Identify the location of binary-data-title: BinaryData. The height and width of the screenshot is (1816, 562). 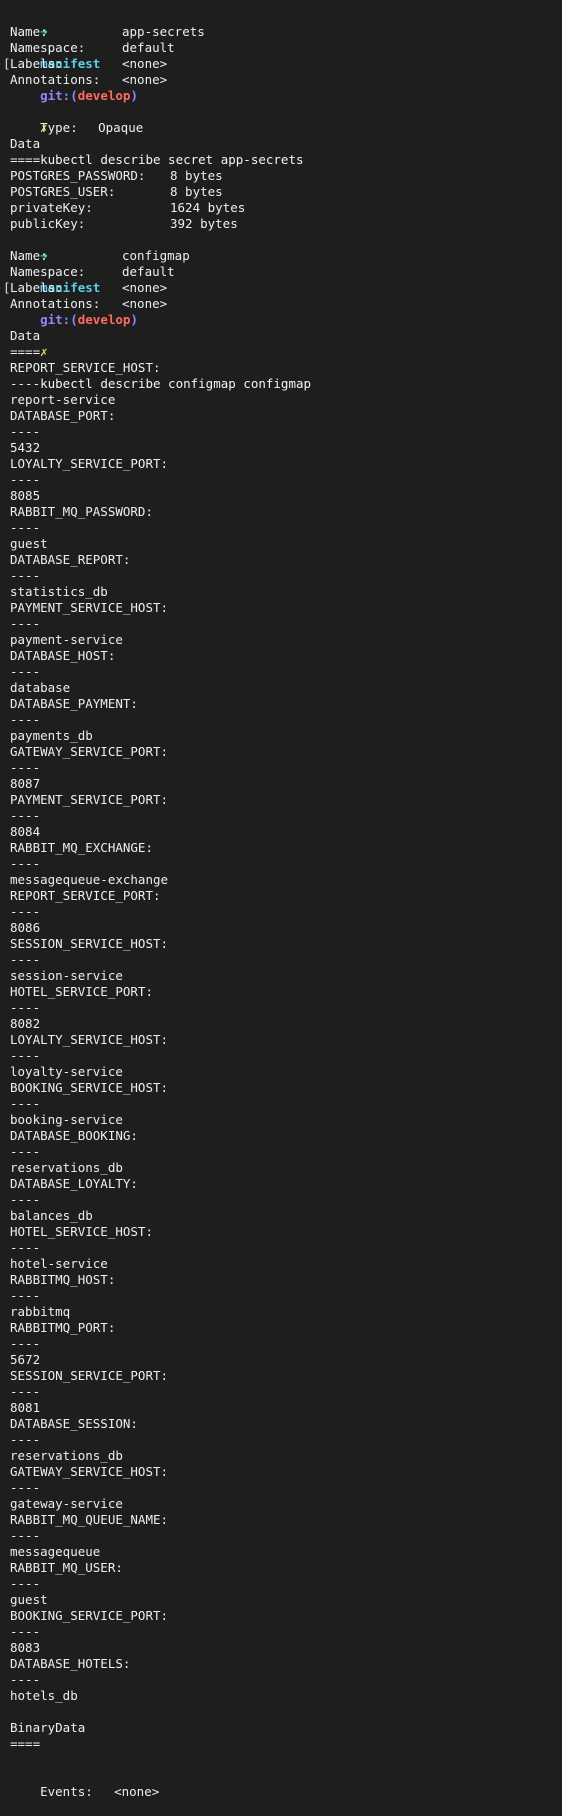
(48, 1727).